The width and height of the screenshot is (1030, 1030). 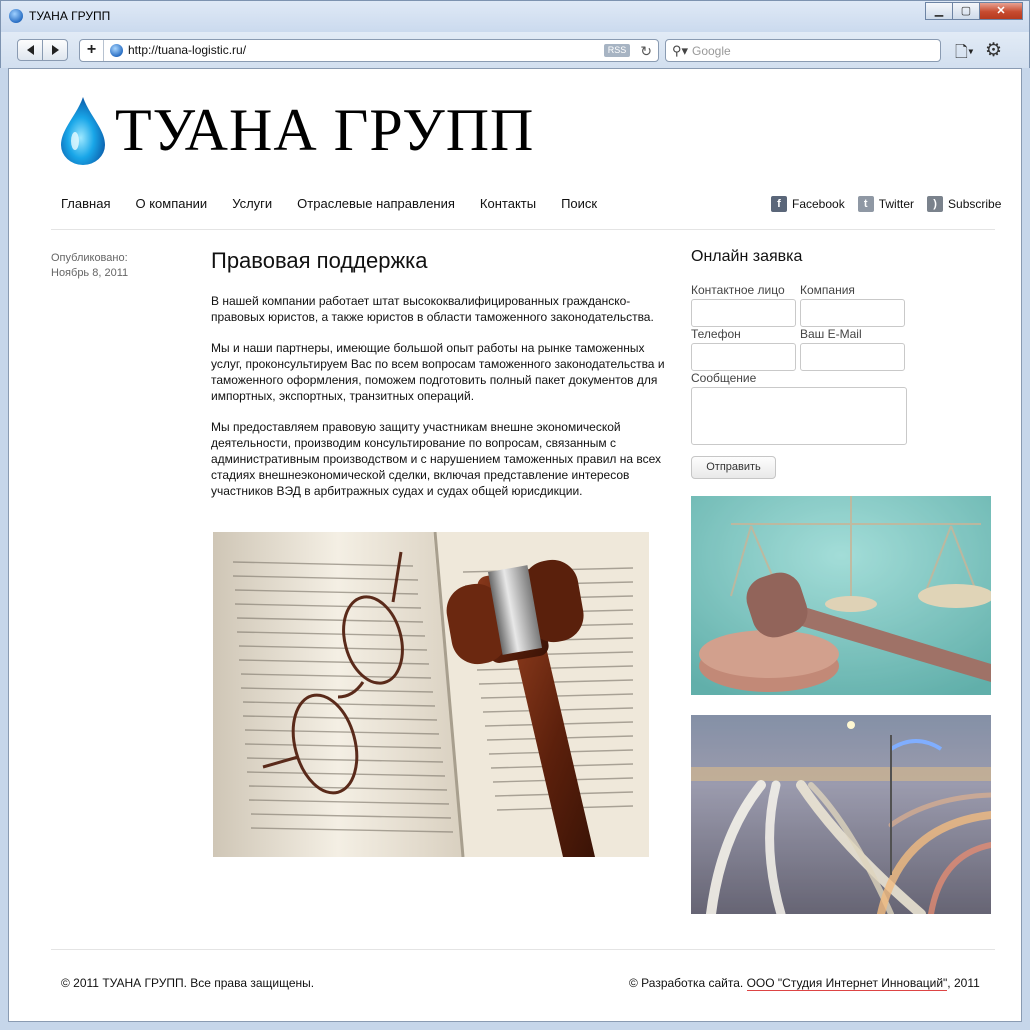 I want to click on email-input, so click(x=852, y=357).